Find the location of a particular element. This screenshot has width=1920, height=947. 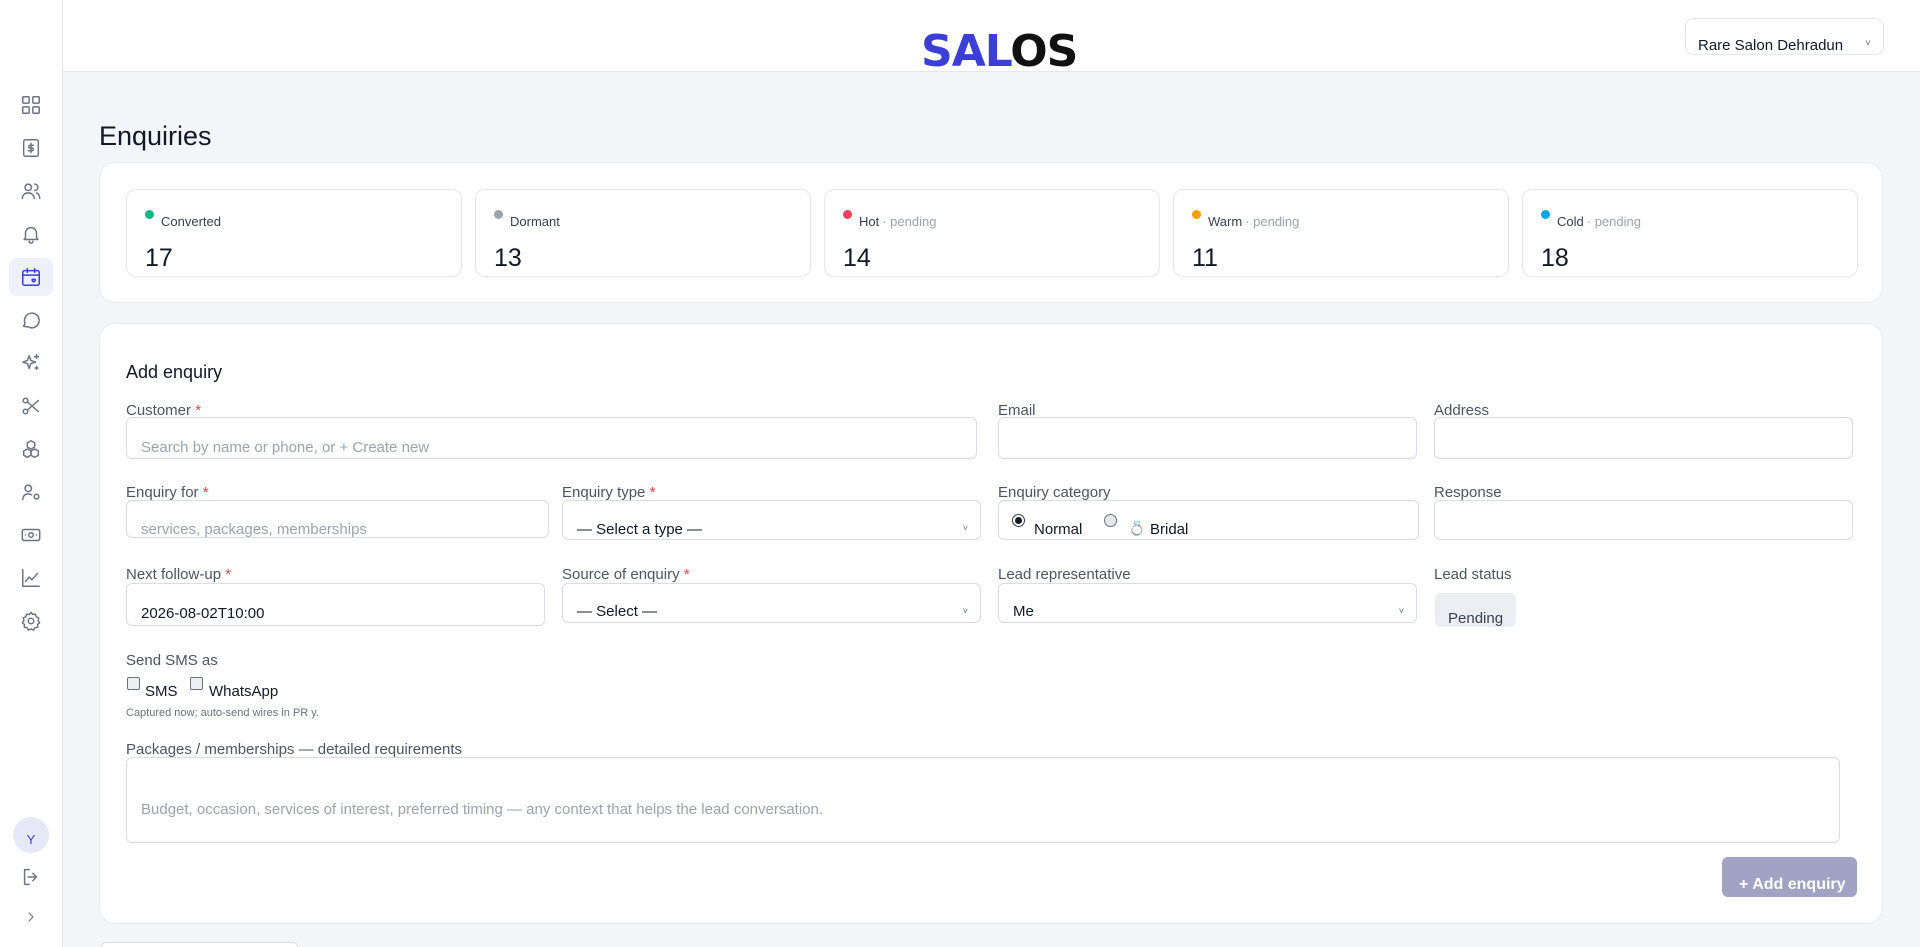

sidebar: Y is located at coordinates (31, 473).